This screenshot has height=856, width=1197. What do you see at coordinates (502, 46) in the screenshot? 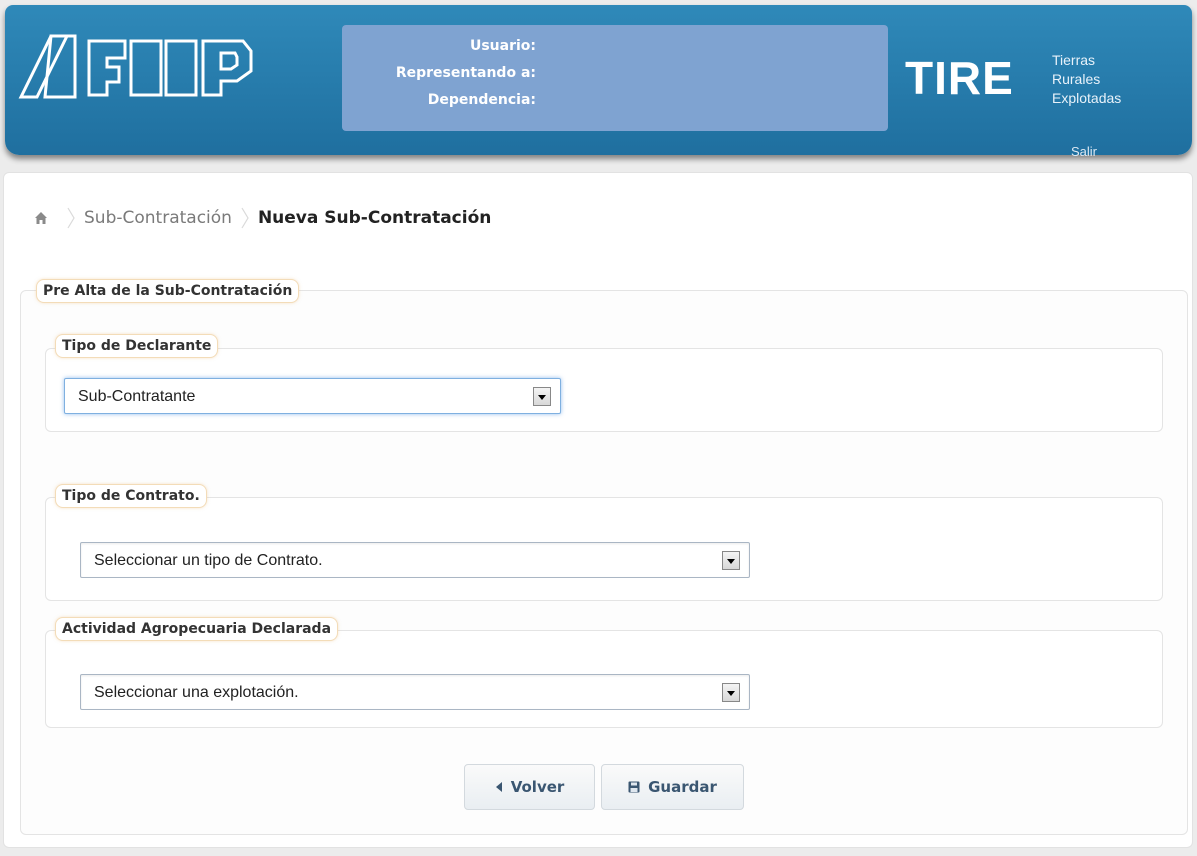
I see `user-label: Usuario:` at bounding box center [502, 46].